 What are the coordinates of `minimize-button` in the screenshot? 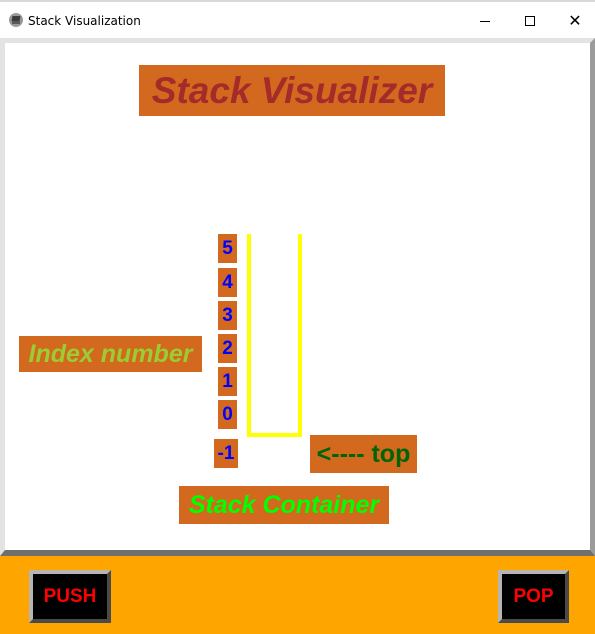 It's located at (485, 21).